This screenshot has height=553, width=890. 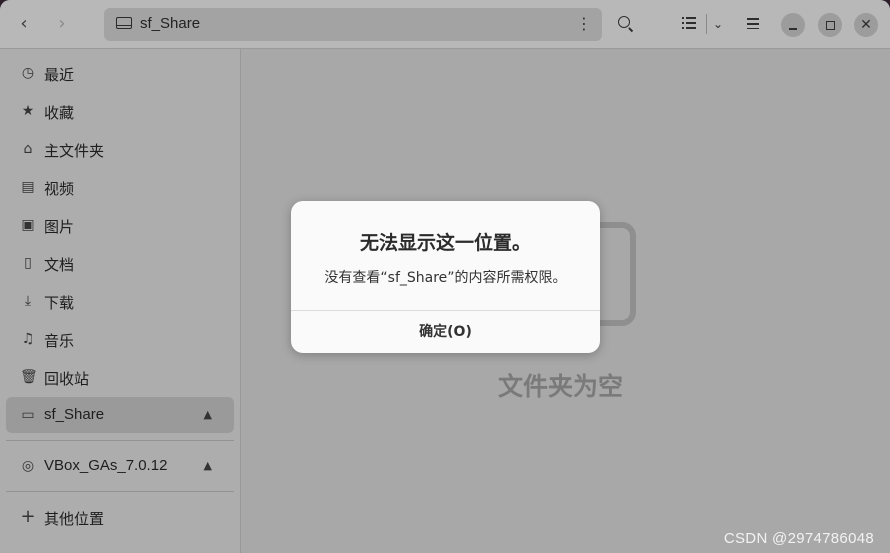 I want to click on path-label: sf_Share, so click(x=170, y=23).